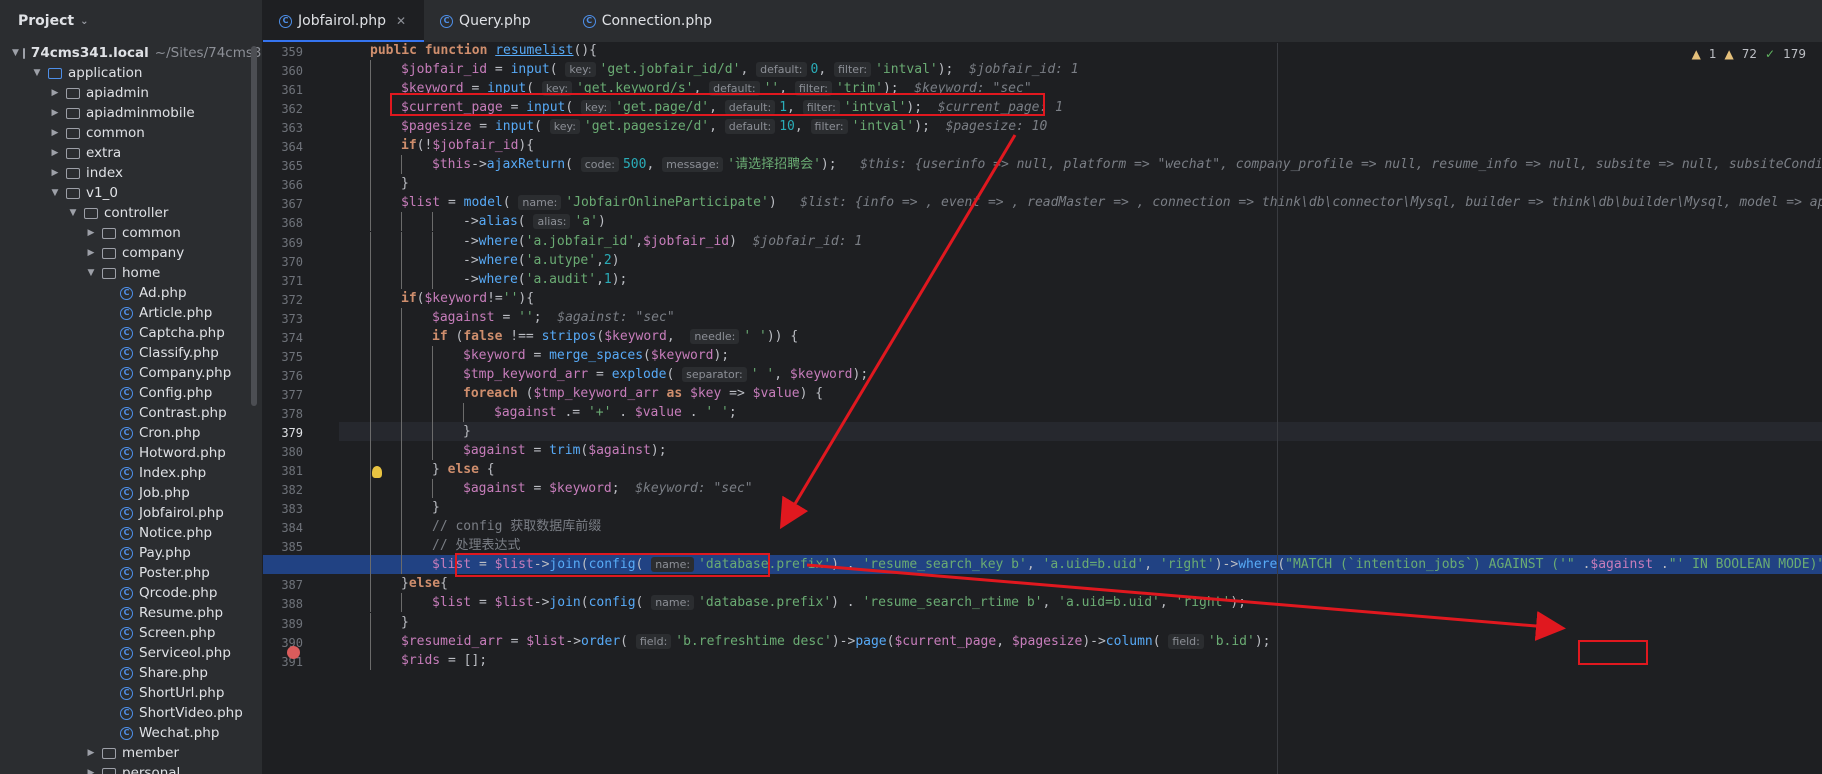 Image resolution: width=1822 pixels, height=774 pixels. What do you see at coordinates (125, 253) in the screenshot?
I see `tree-item: ▶ company` at bounding box center [125, 253].